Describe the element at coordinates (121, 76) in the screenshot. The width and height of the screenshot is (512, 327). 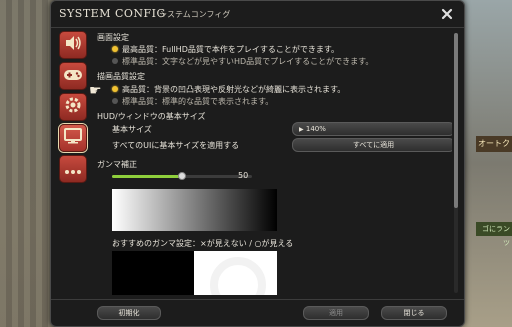
I see `section-render-quality: 描画品質設定` at that location.